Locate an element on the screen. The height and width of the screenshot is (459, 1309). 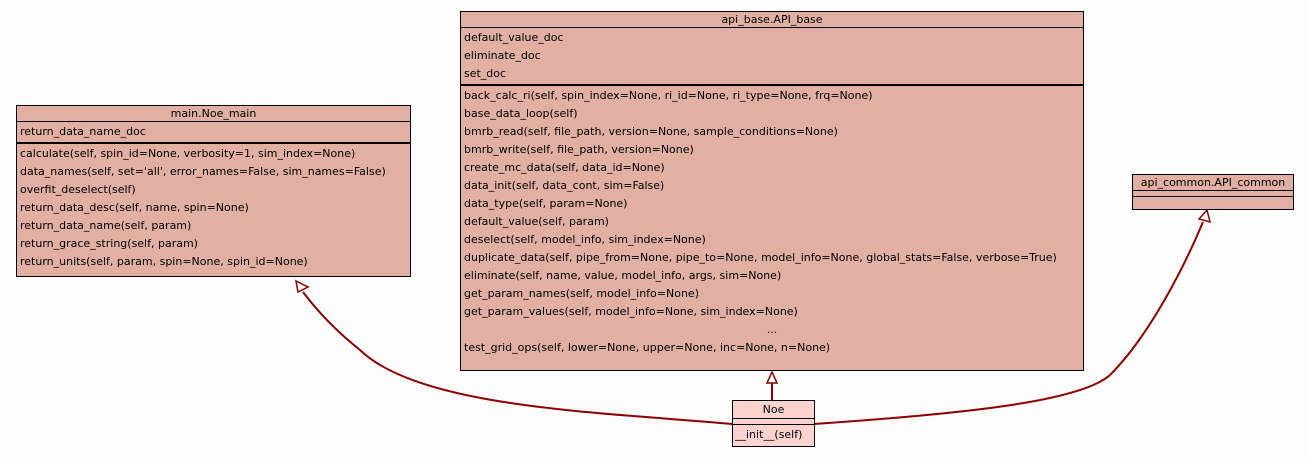
attribute: default_value_doc is located at coordinates (514, 37).